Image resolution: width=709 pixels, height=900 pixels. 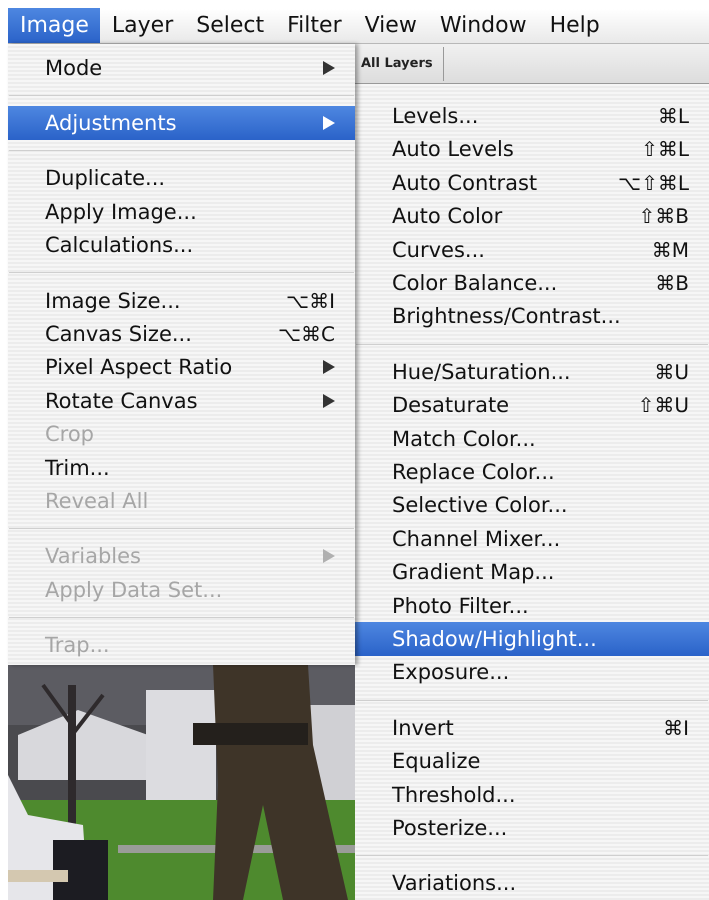 I want to click on menu-item: Auto Levels ⇧⌘L, so click(x=532, y=149).